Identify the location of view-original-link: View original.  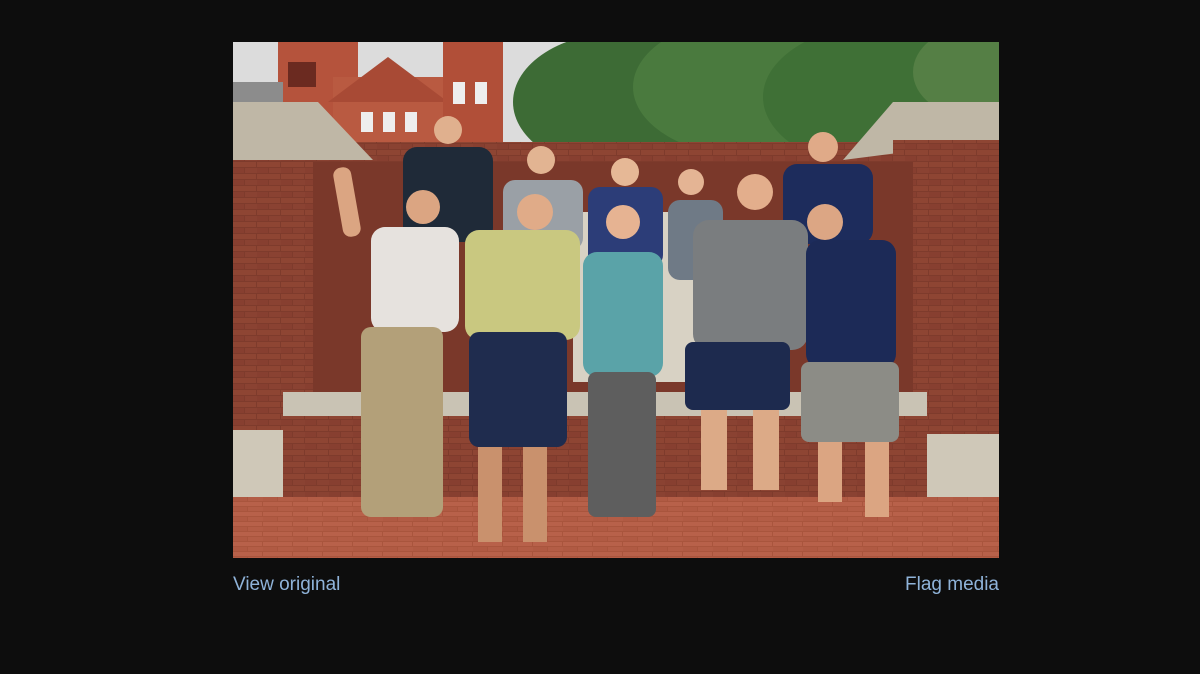
(286, 585).